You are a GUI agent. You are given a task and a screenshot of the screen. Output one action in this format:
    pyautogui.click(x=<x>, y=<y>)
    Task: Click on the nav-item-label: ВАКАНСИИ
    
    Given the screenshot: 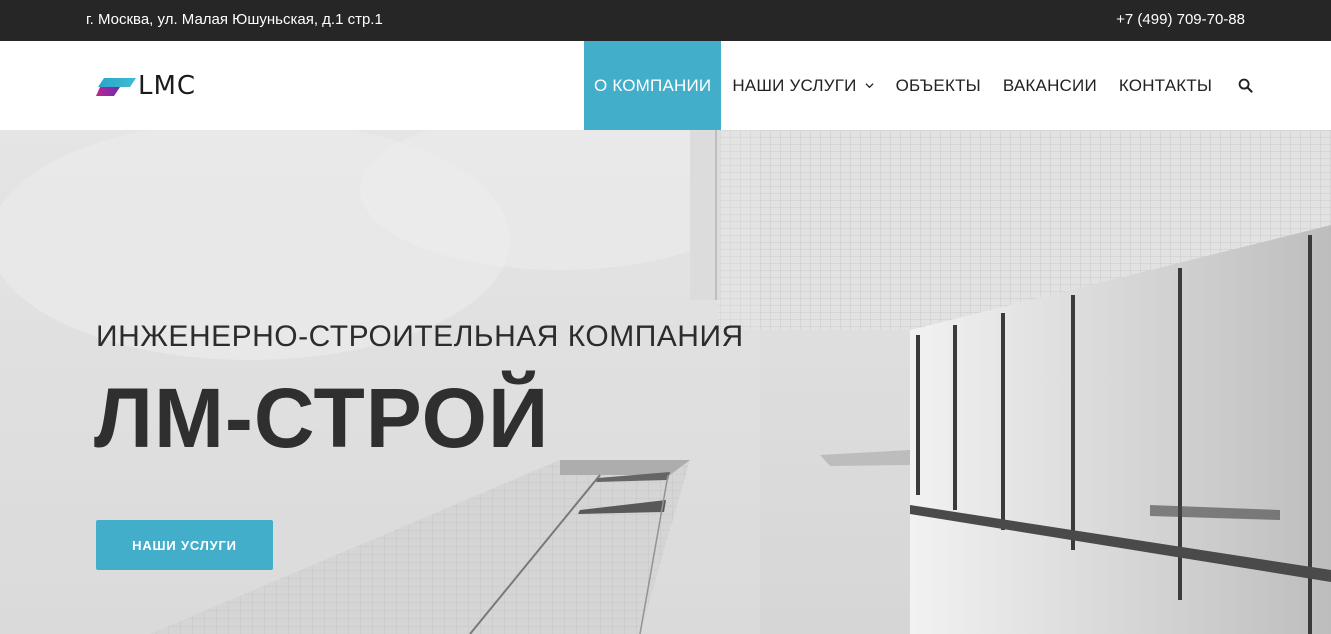 What is the action you would take?
    pyautogui.click(x=1049, y=85)
    